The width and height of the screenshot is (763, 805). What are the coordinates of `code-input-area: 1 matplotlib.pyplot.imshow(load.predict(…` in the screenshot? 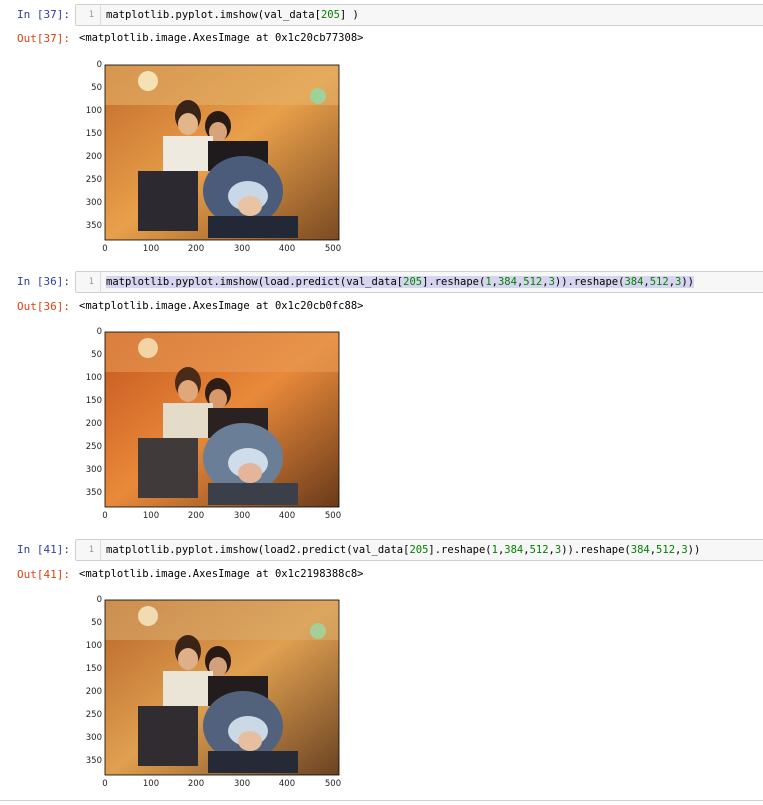 It's located at (419, 282).